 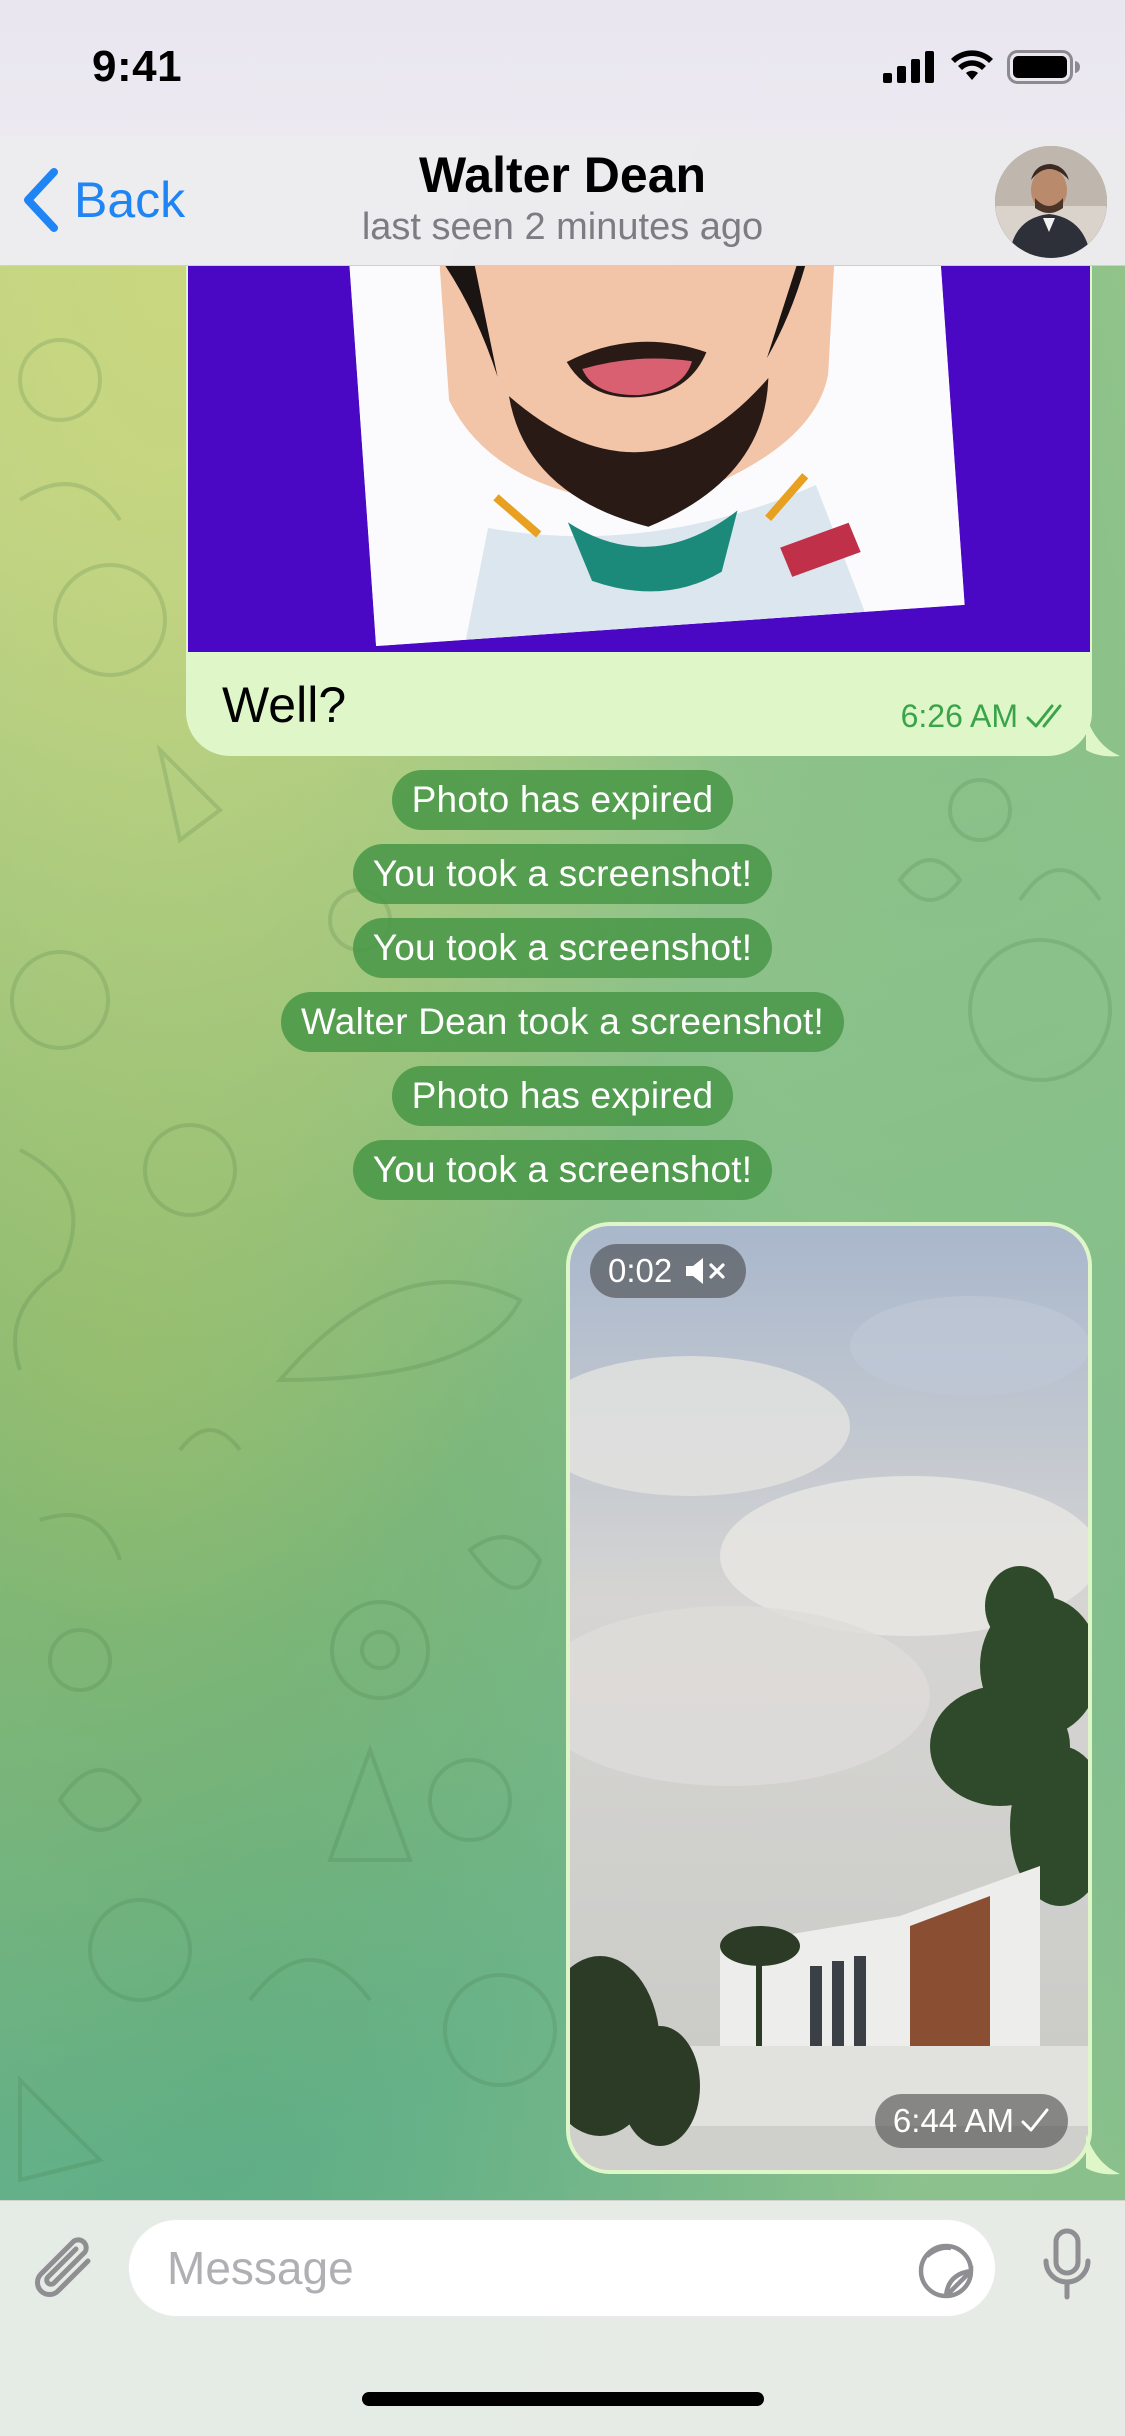 I want to click on sticker-icon, so click(x=946, y=2271).